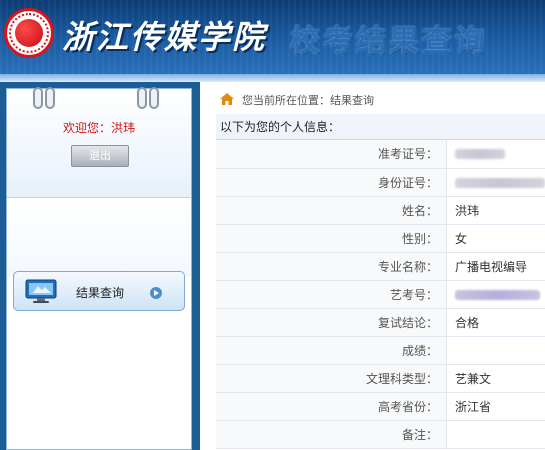  I want to click on user-name: 洪玮, so click(123, 128).